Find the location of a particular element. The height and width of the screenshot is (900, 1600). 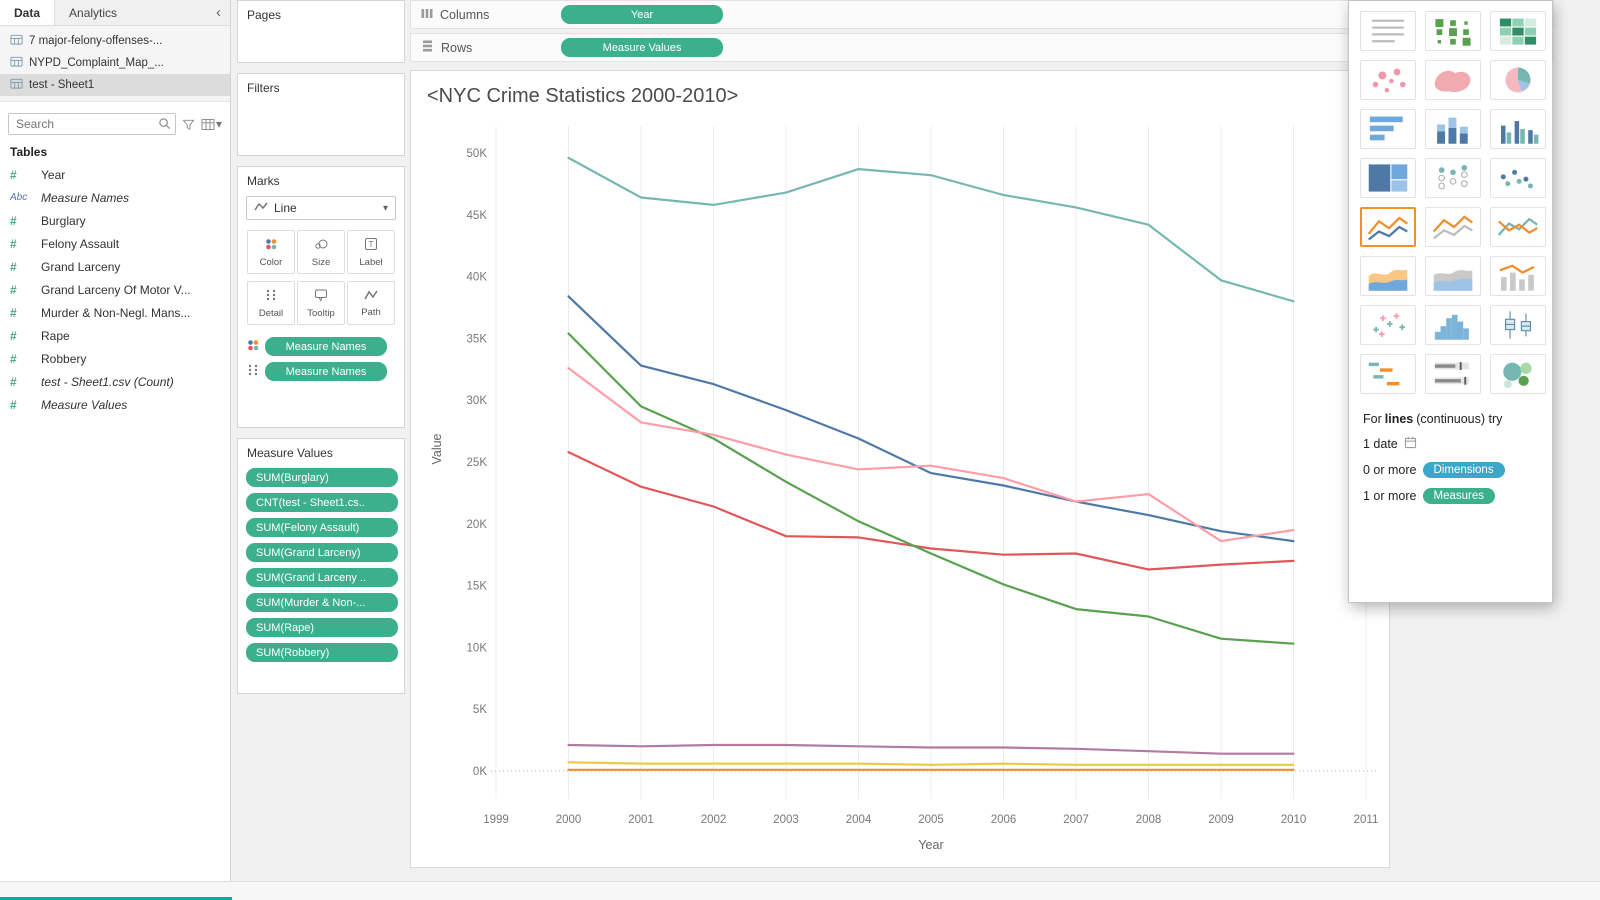

field-item-felony-assault: # Felony Assault is located at coordinates (115, 243).